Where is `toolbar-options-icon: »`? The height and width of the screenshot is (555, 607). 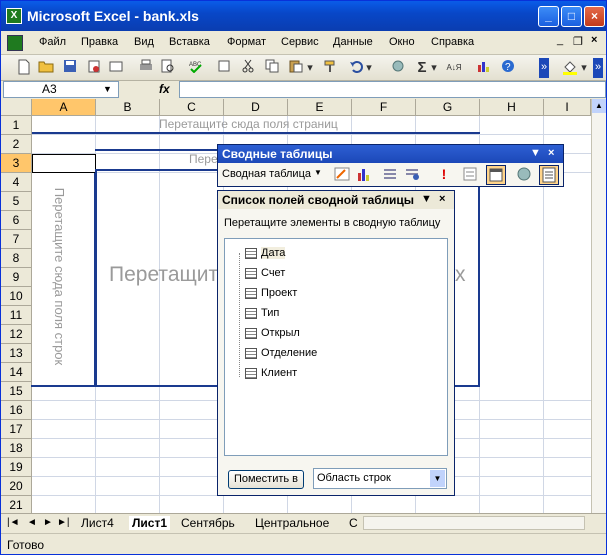
toolbar-options-icon: » is located at coordinates (544, 68).